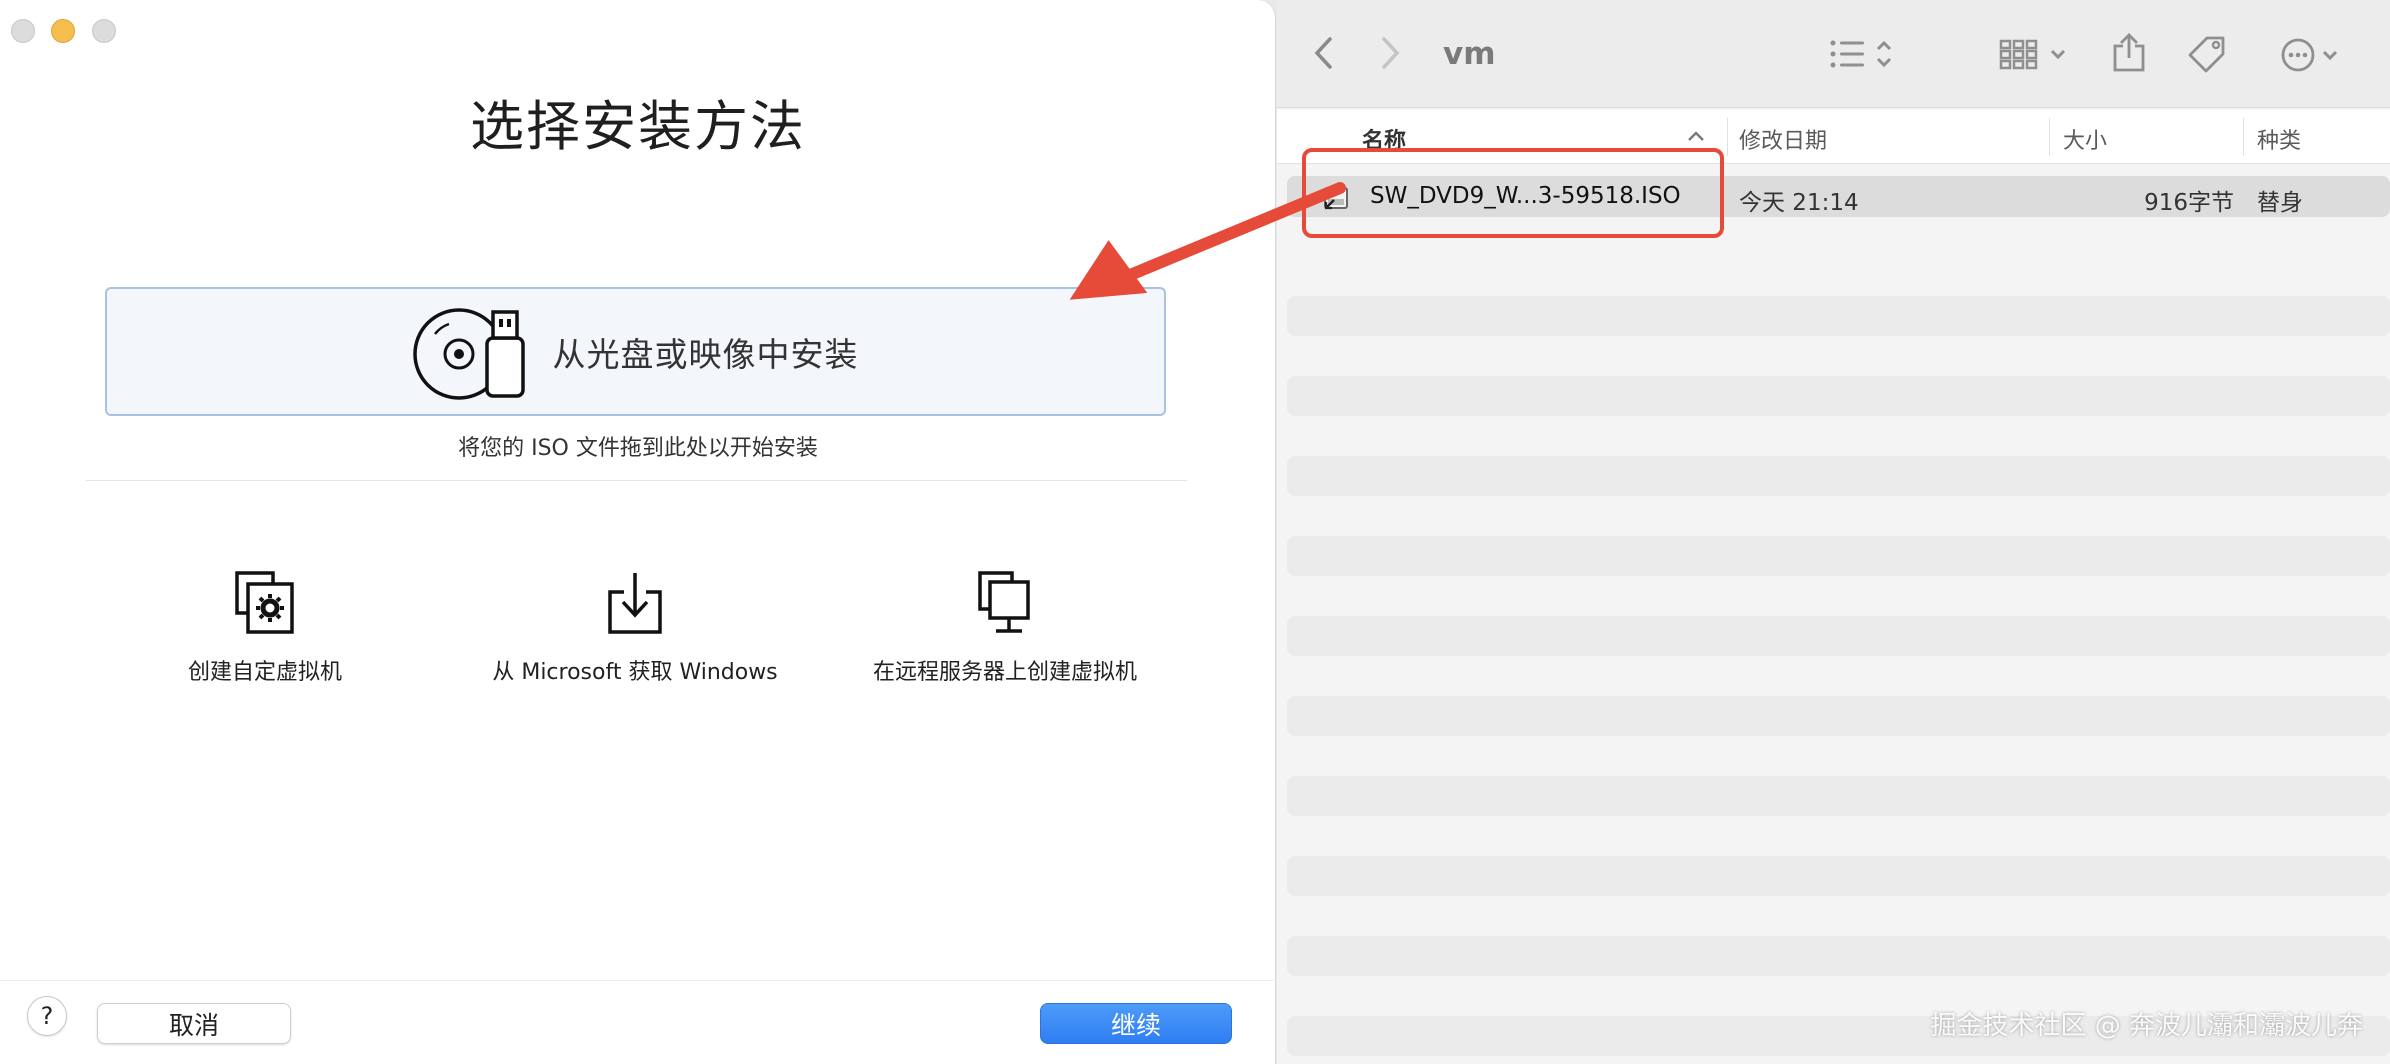 Image resolution: width=2390 pixels, height=1064 pixels. I want to click on create-vm-on-remote-server-option: 在远程服务器上创建虚拟机, so click(1005, 628).